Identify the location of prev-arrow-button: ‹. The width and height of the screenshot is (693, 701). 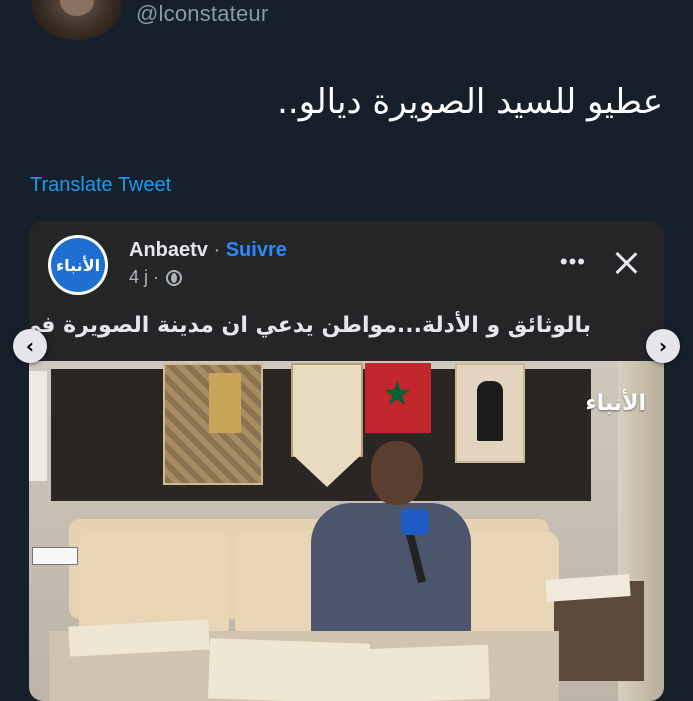
(30, 346).